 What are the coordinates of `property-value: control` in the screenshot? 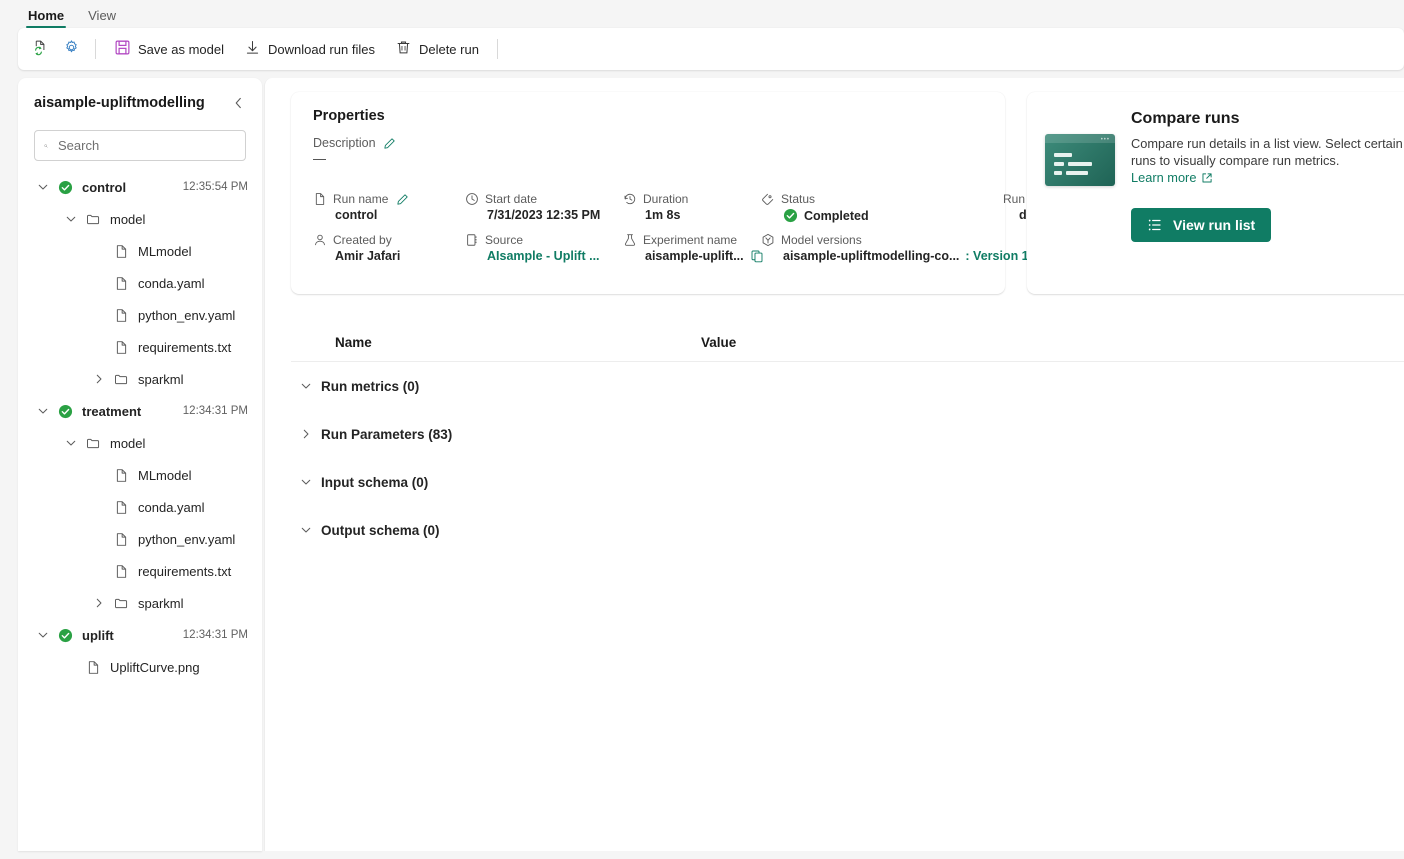 It's located at (400, 215).